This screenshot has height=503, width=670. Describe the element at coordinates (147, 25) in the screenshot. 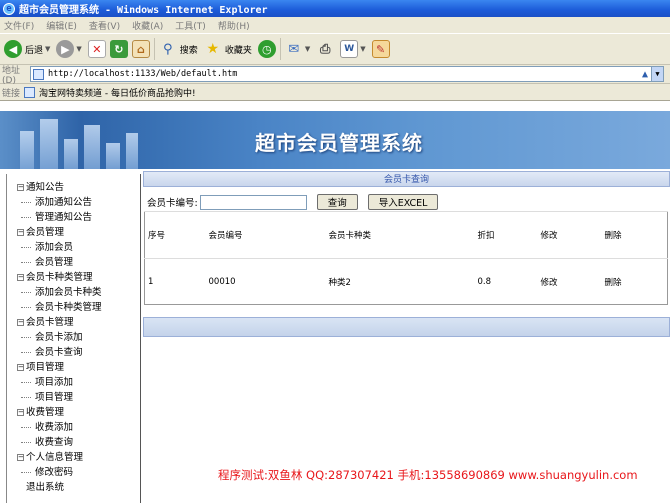

I see `menu-favorites: 收藏(A)` at that location.